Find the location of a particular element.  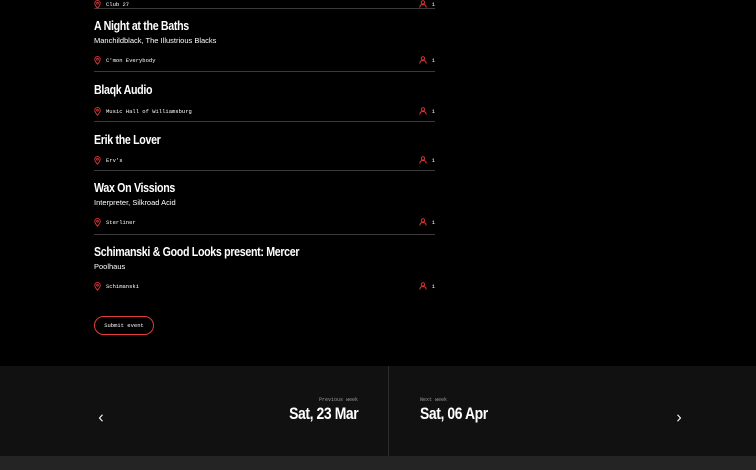

event-meta: C'mon Everybody 1 is located at coordinates (264, 60).